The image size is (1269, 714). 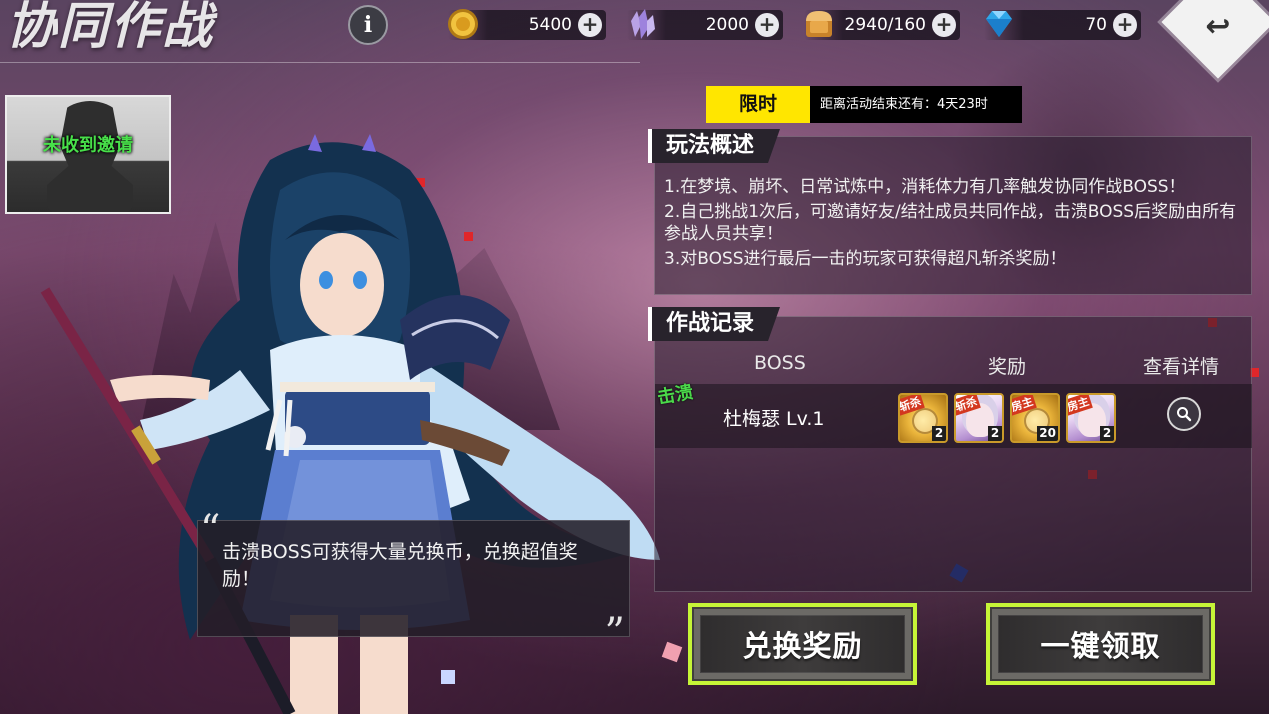 What do you see at coordinates (368, 25) in the screenshot?
I see `info-button: i` at bounding box center [368, 25].